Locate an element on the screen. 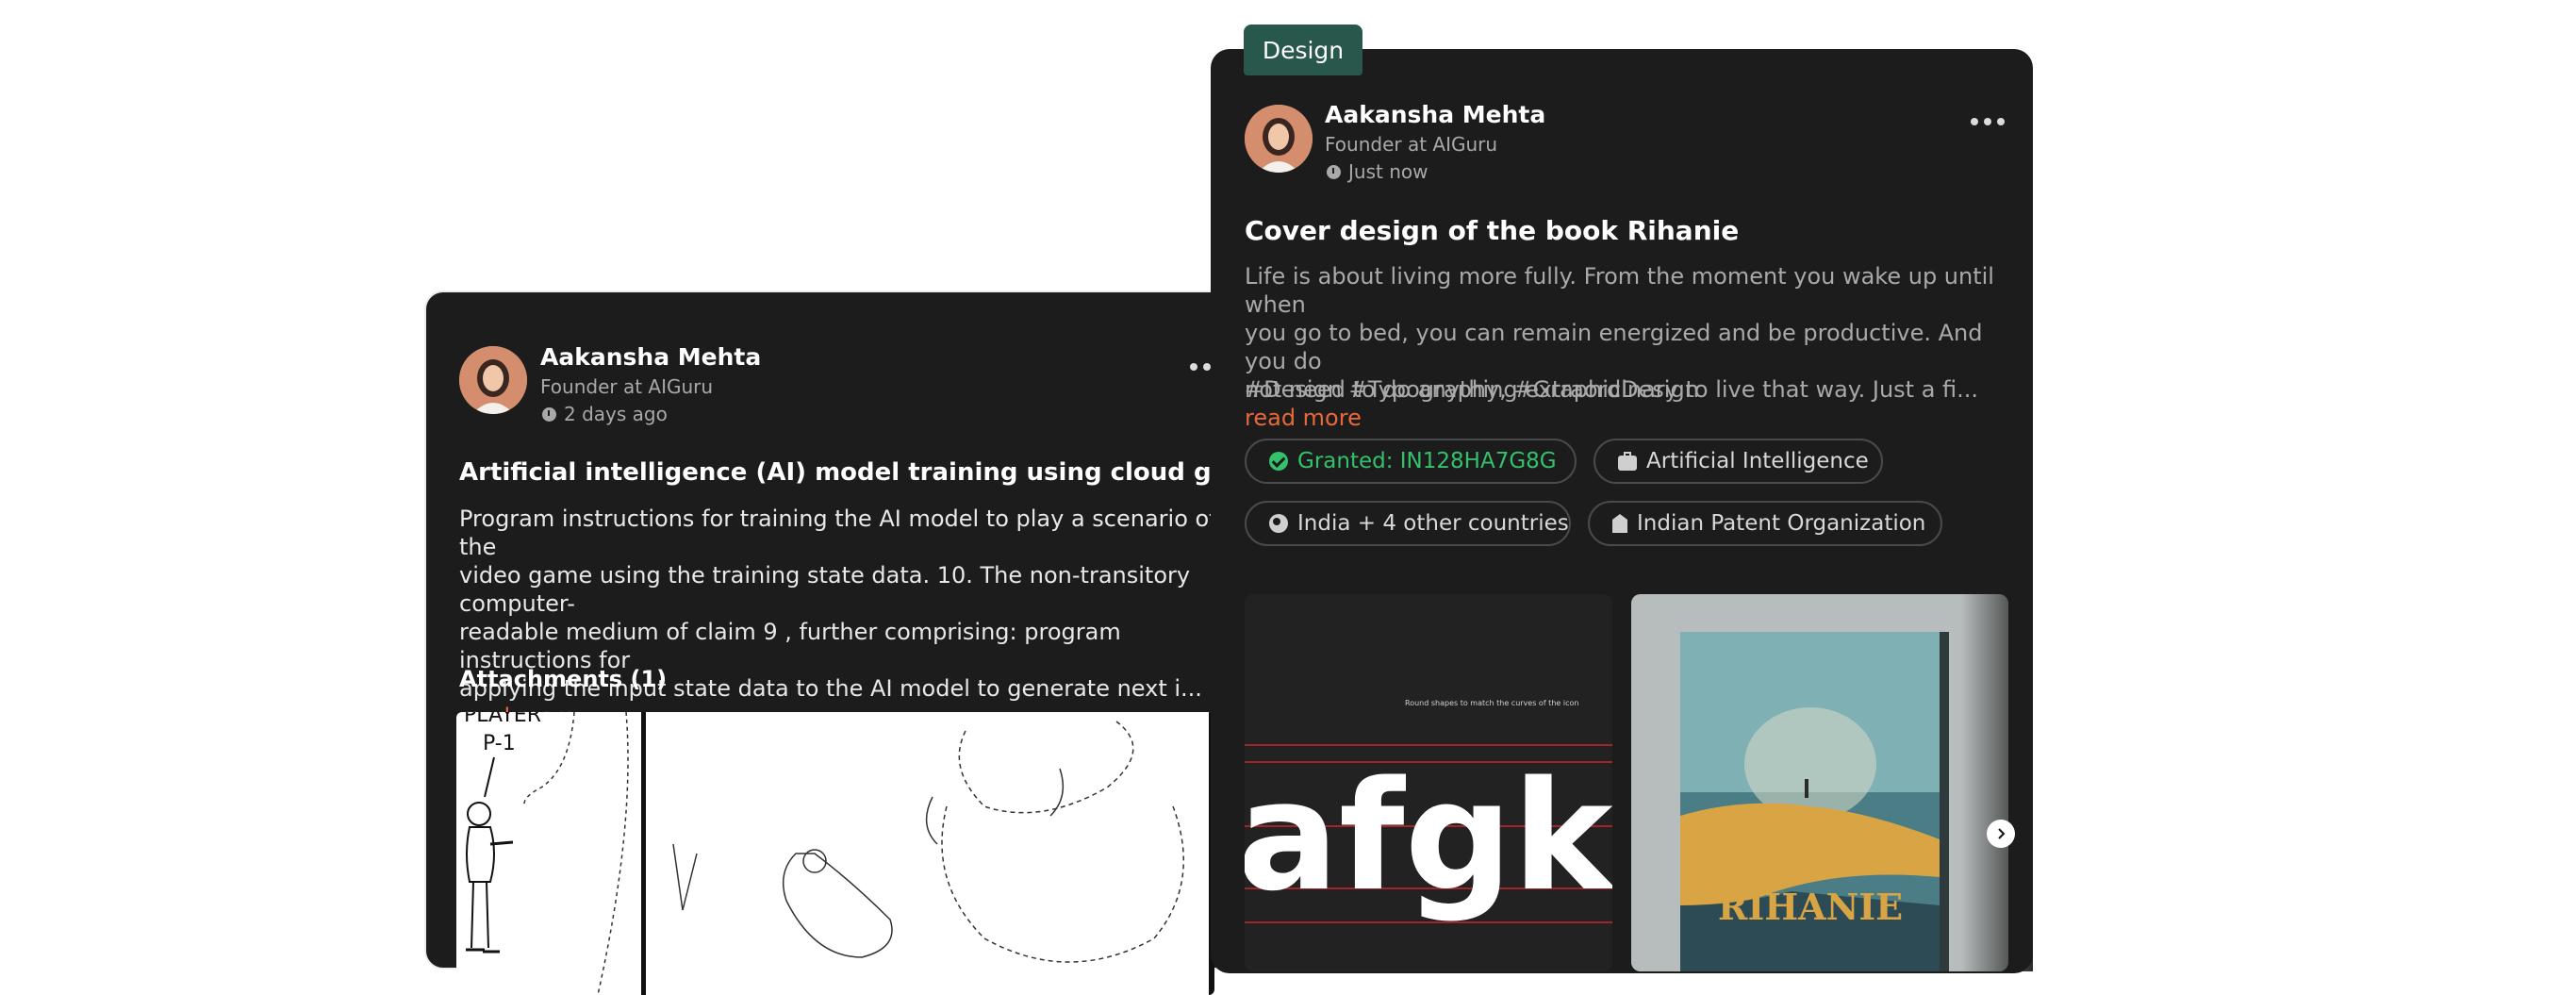  gallery-next-button is located at coordinates (2001, 834).